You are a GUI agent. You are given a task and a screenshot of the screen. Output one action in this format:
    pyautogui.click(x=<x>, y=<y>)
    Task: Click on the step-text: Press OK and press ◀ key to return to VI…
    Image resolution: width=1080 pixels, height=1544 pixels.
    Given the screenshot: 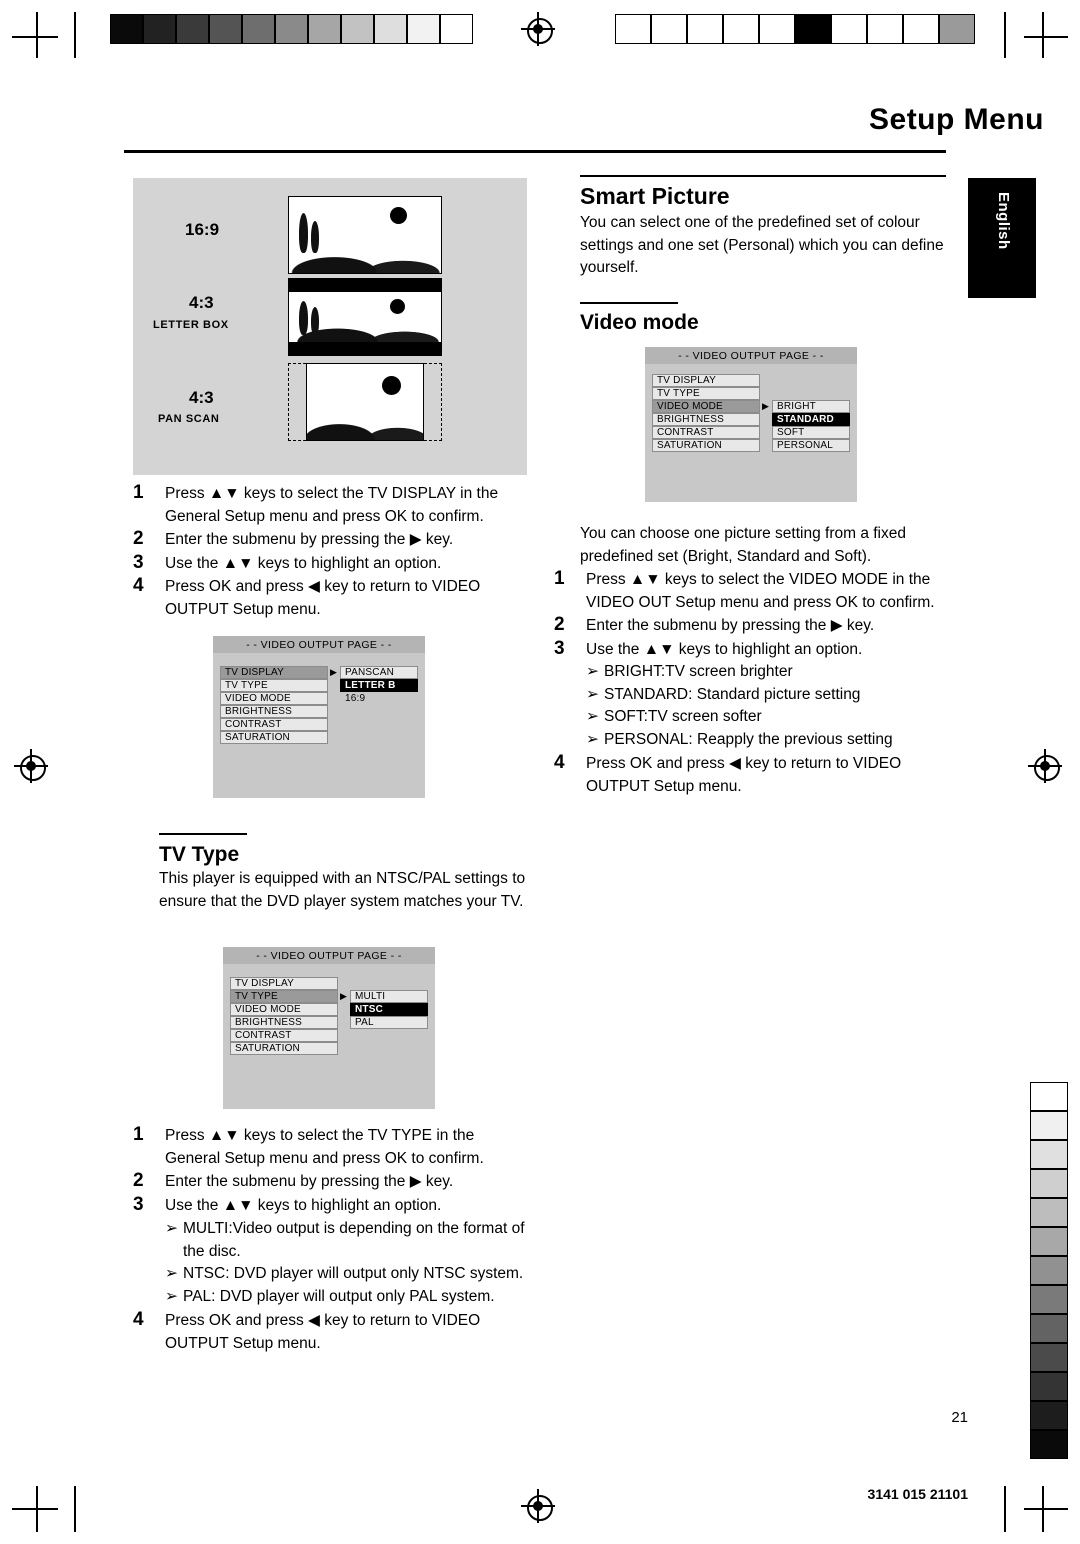 What is the action you would take?
    pyautogui.click(x=323, y=1332)
    